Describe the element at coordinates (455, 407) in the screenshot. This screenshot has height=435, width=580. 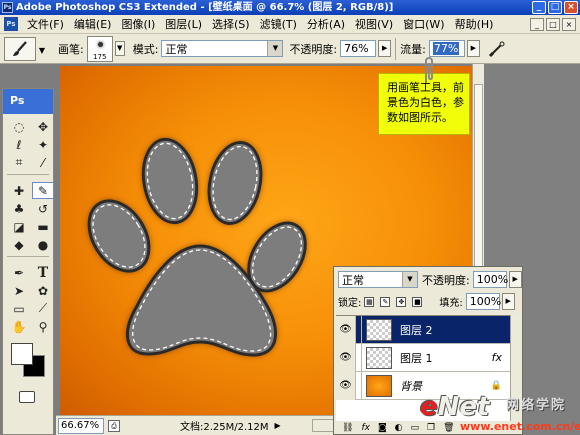
I see `watermark-logo: eNet` at that location.